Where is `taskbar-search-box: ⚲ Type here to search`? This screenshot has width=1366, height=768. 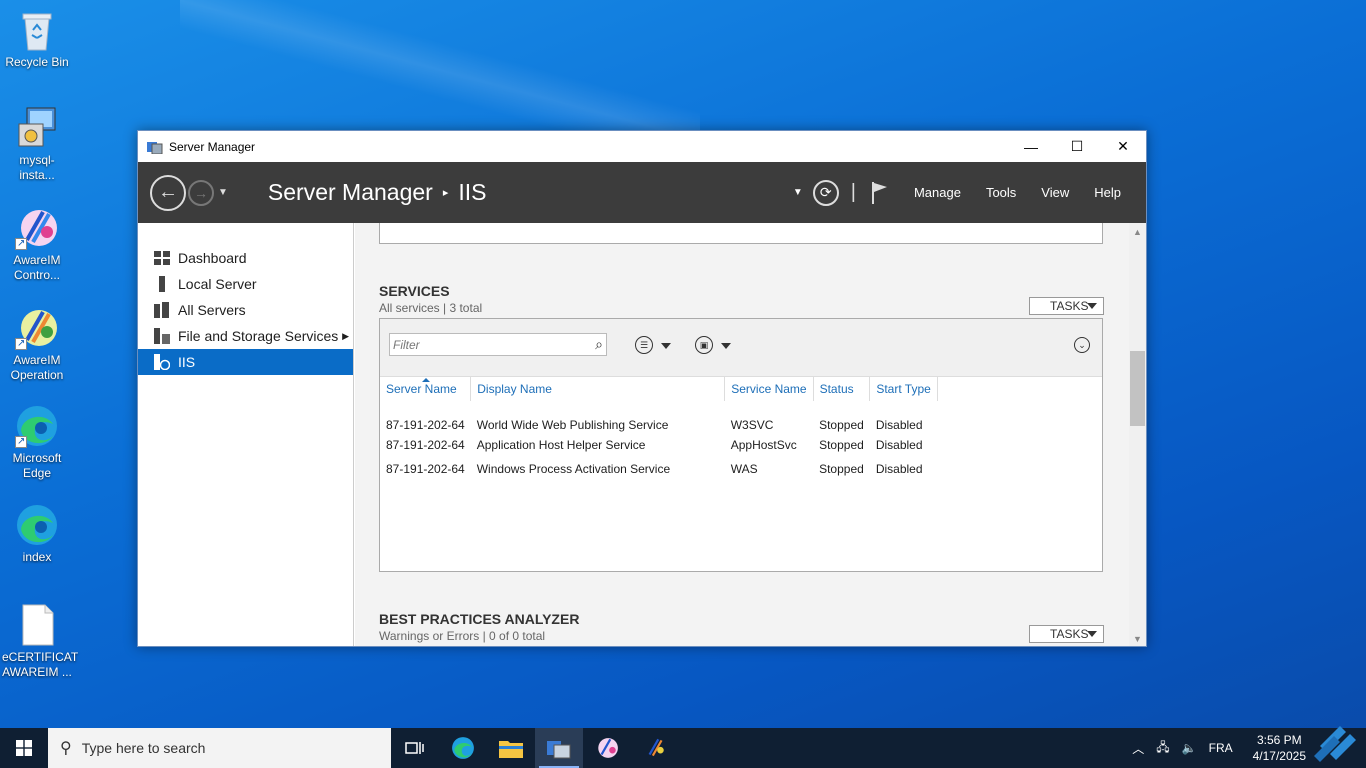
taskbar-search-box: ⚲ Type here to search is located at coordinates (219, 748).